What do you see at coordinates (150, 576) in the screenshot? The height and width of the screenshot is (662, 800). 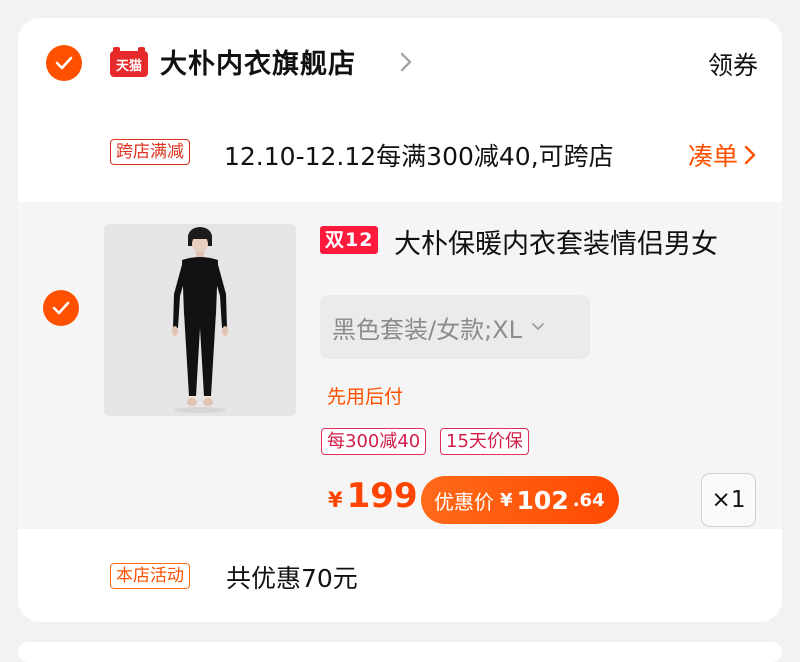 I see `store-activity-tag: 本店活动` at bounding box center [150, 576].